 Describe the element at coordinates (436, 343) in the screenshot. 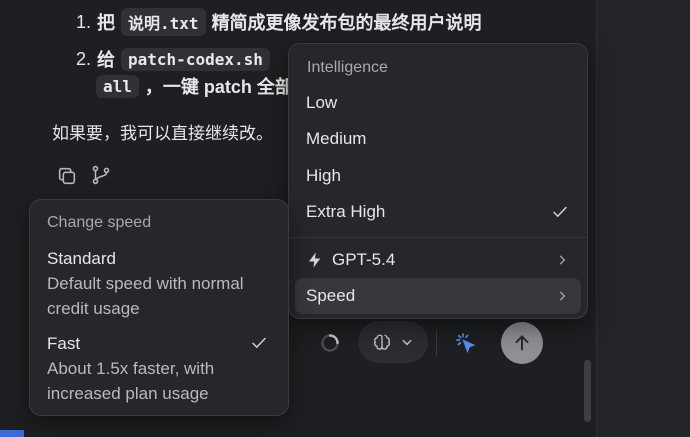

I see `divider` at that location.